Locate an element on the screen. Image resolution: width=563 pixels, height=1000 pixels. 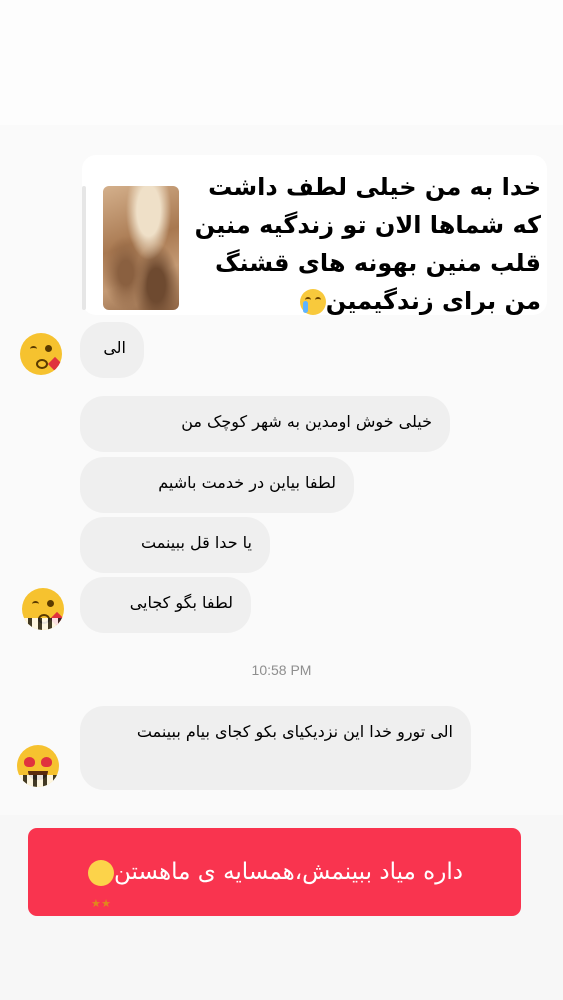
top-blank-area is located at coordinates (281, 62).